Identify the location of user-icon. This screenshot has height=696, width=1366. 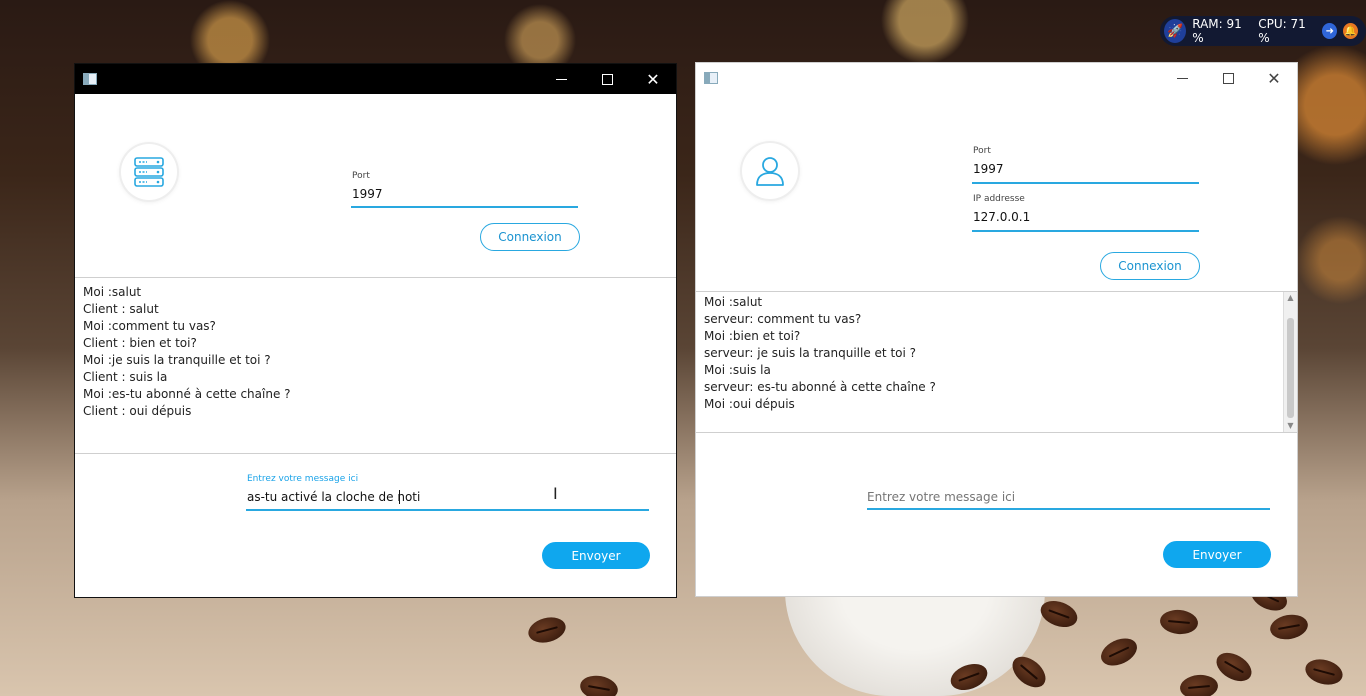
(770, 171).